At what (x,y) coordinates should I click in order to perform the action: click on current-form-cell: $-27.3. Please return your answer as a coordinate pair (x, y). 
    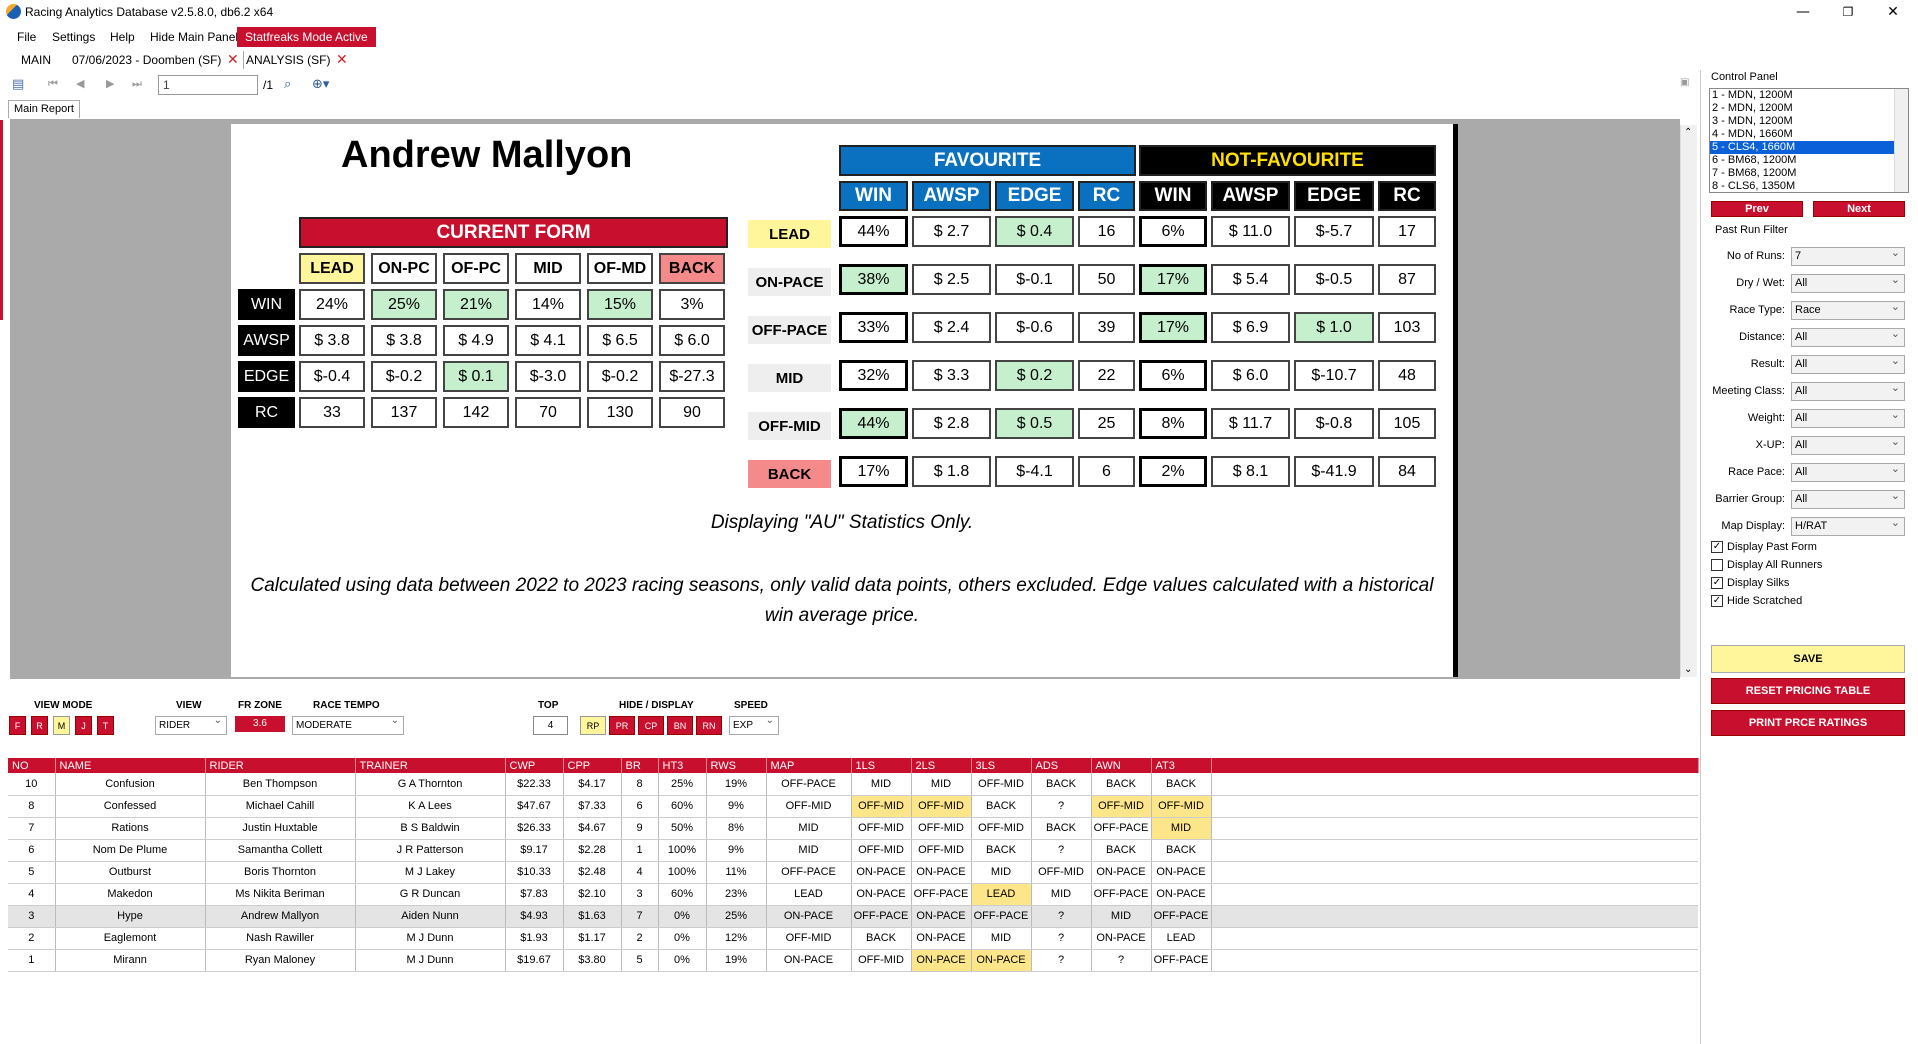
    Looking at the image, I should click on (692, 376).